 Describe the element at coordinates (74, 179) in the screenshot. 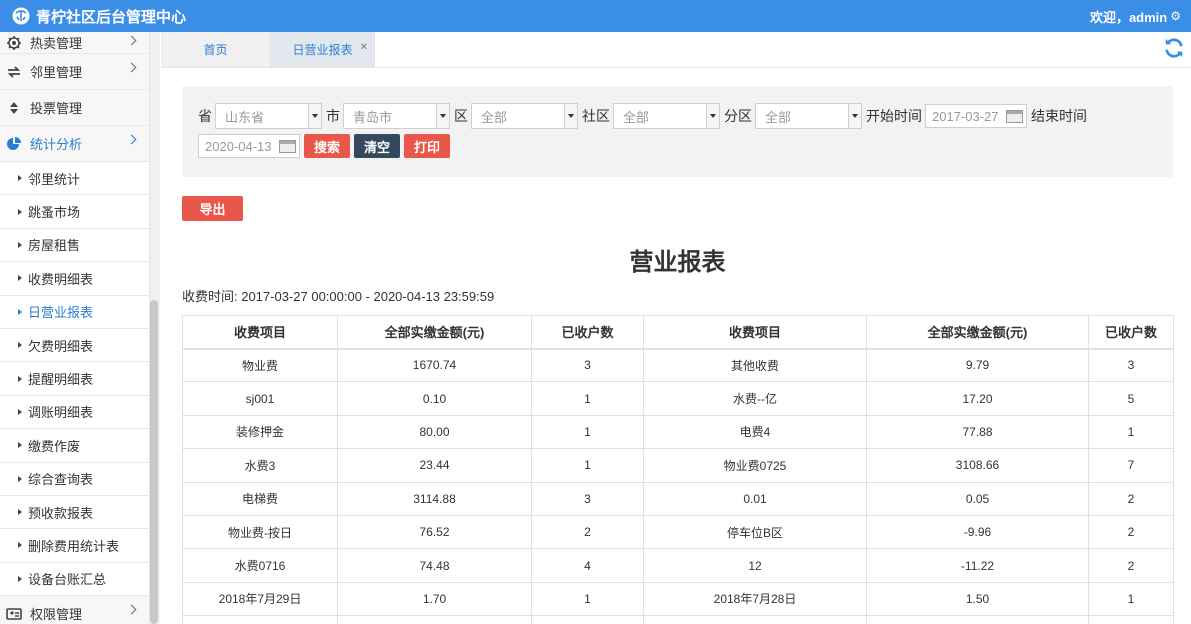

I see `sidebar-subitem: 邻里统计` at that location.